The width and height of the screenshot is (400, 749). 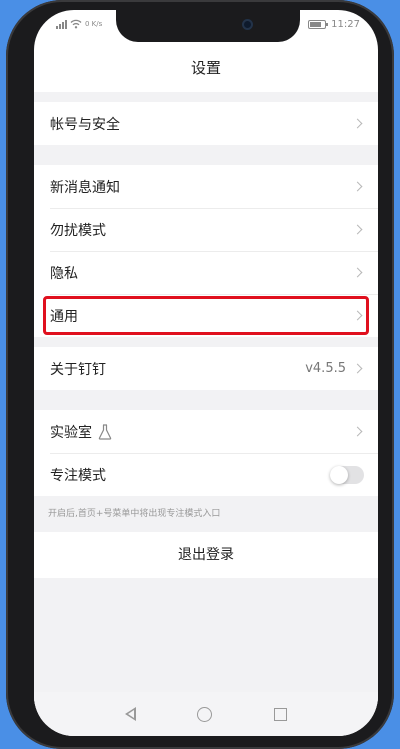 I want to click on settings-item-general: 通用, so click(x=206, y=315).